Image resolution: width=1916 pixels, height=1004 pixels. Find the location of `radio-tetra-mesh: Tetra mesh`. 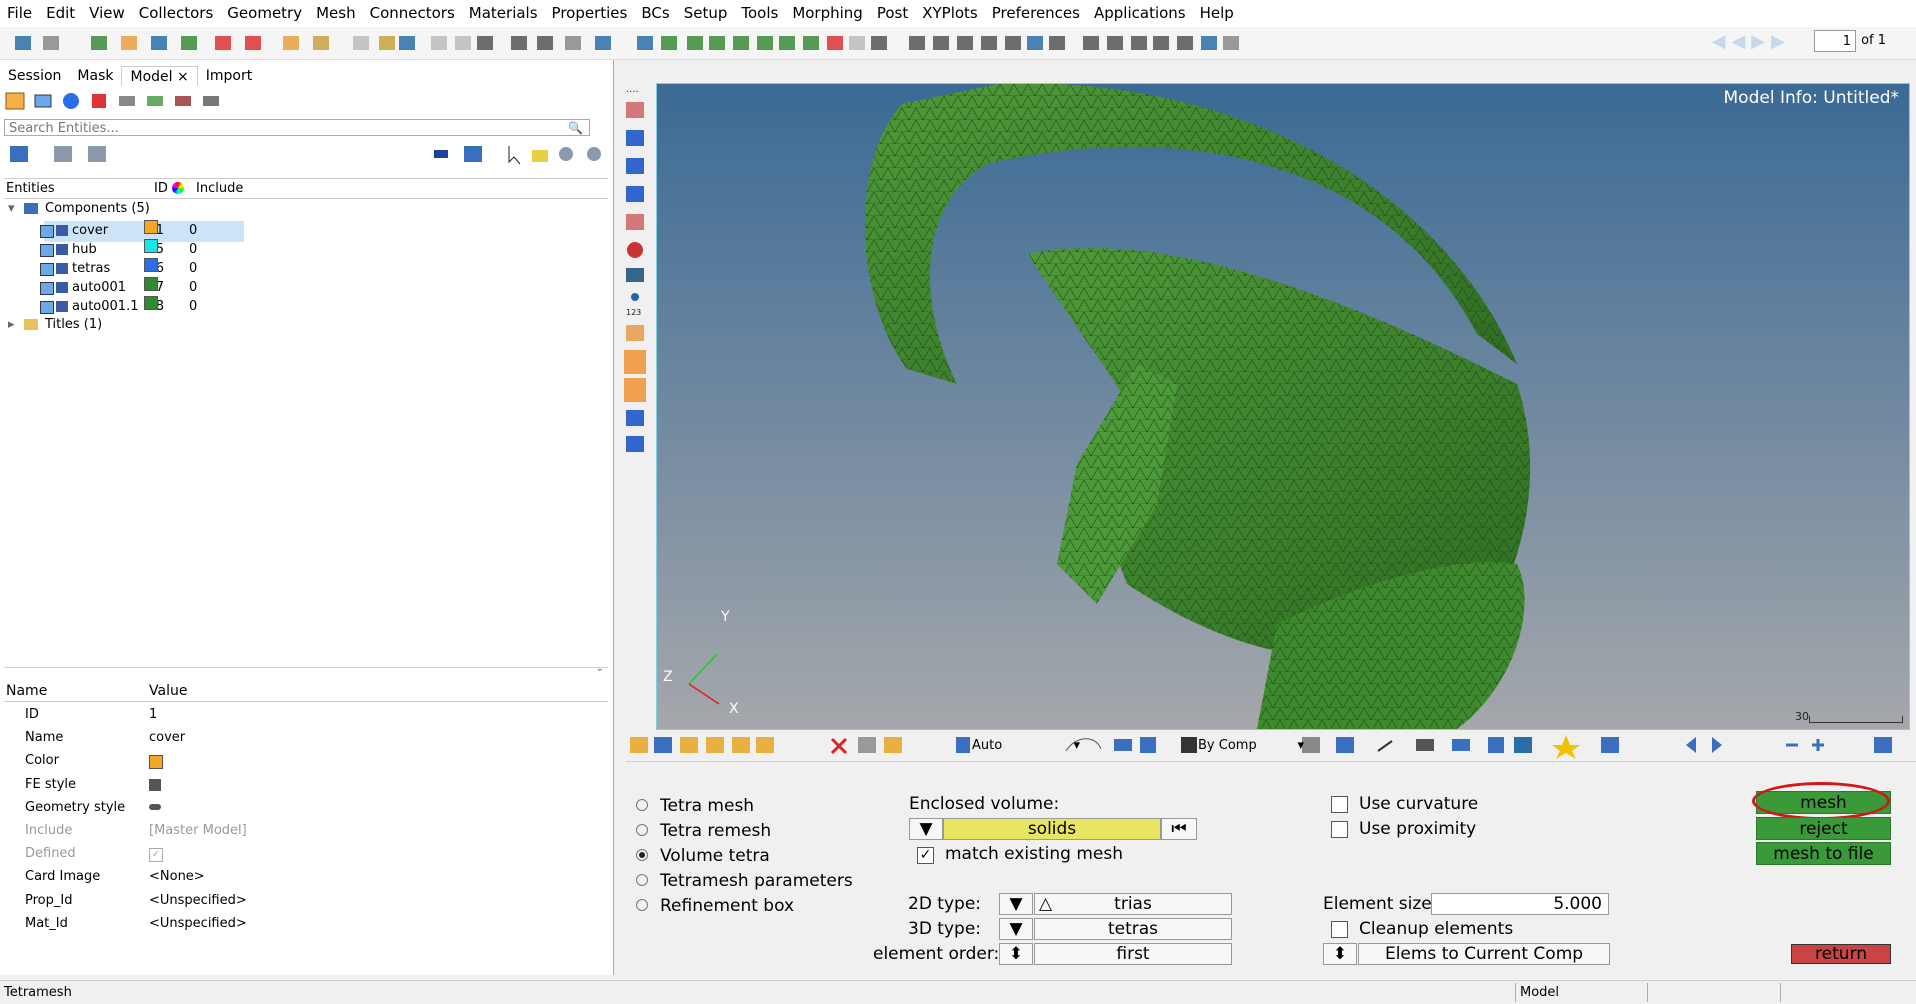

radio-tetra-mesh: Tetra mesh is located at coordinates (695, 806).